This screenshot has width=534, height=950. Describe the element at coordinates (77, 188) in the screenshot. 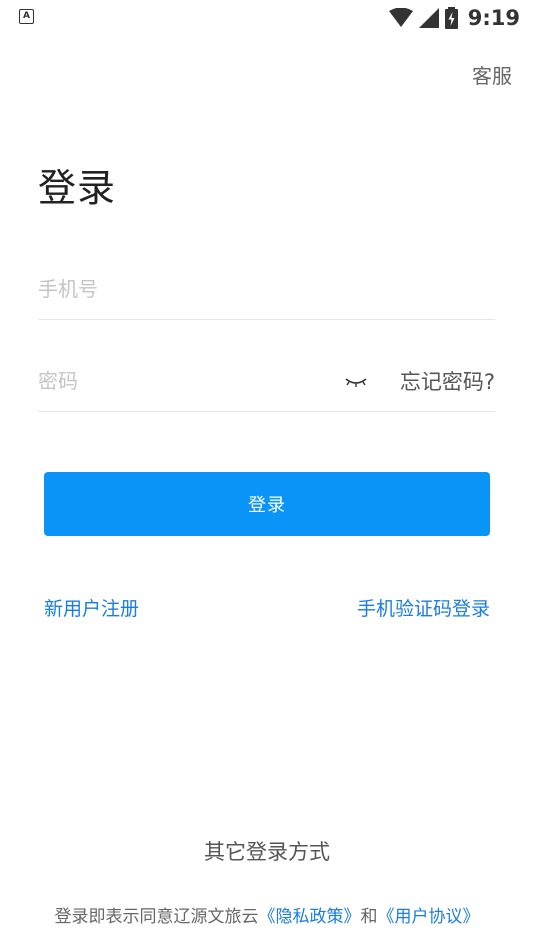

I see `page-title: 登录` at that location.